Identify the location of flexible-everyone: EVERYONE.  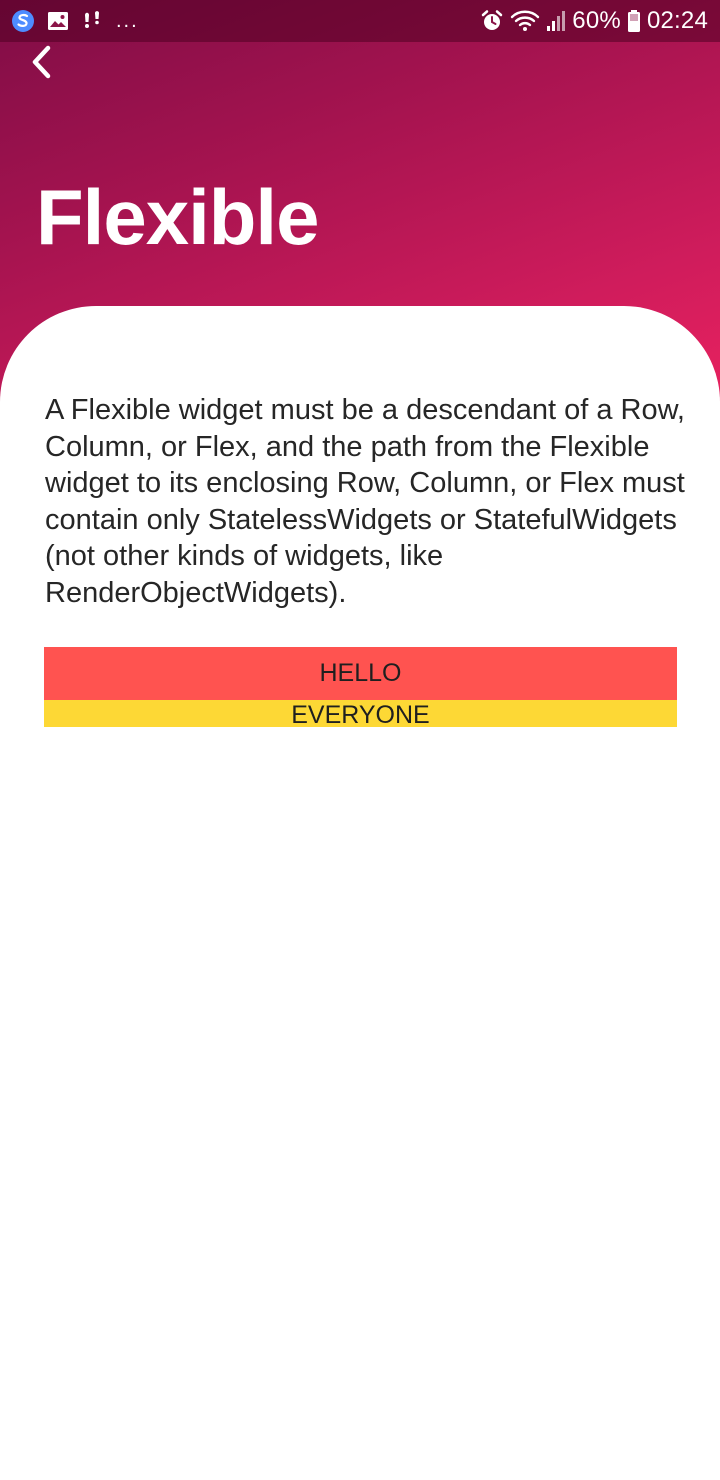
(360, 713).